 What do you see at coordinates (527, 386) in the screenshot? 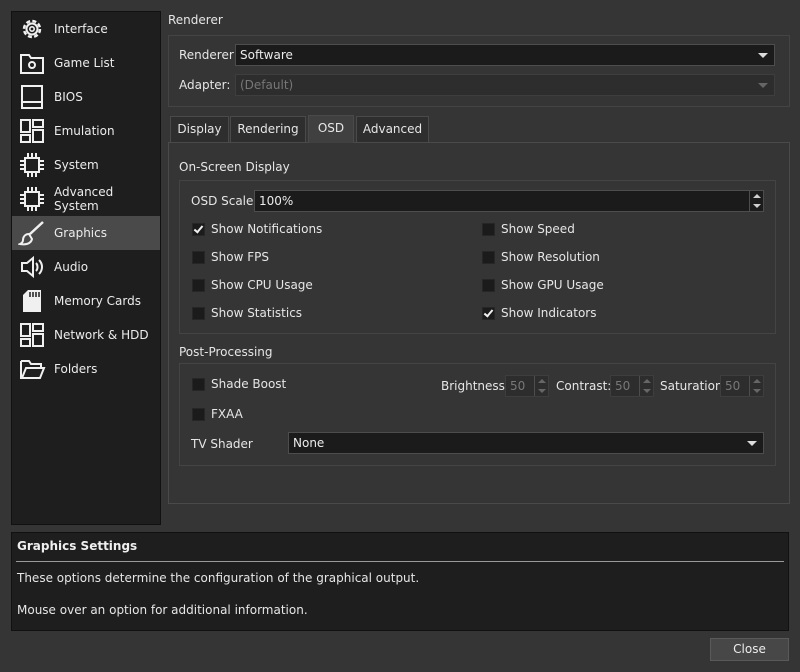
I see `brightness-spinbox: 50` at bounding box center [527, 386].